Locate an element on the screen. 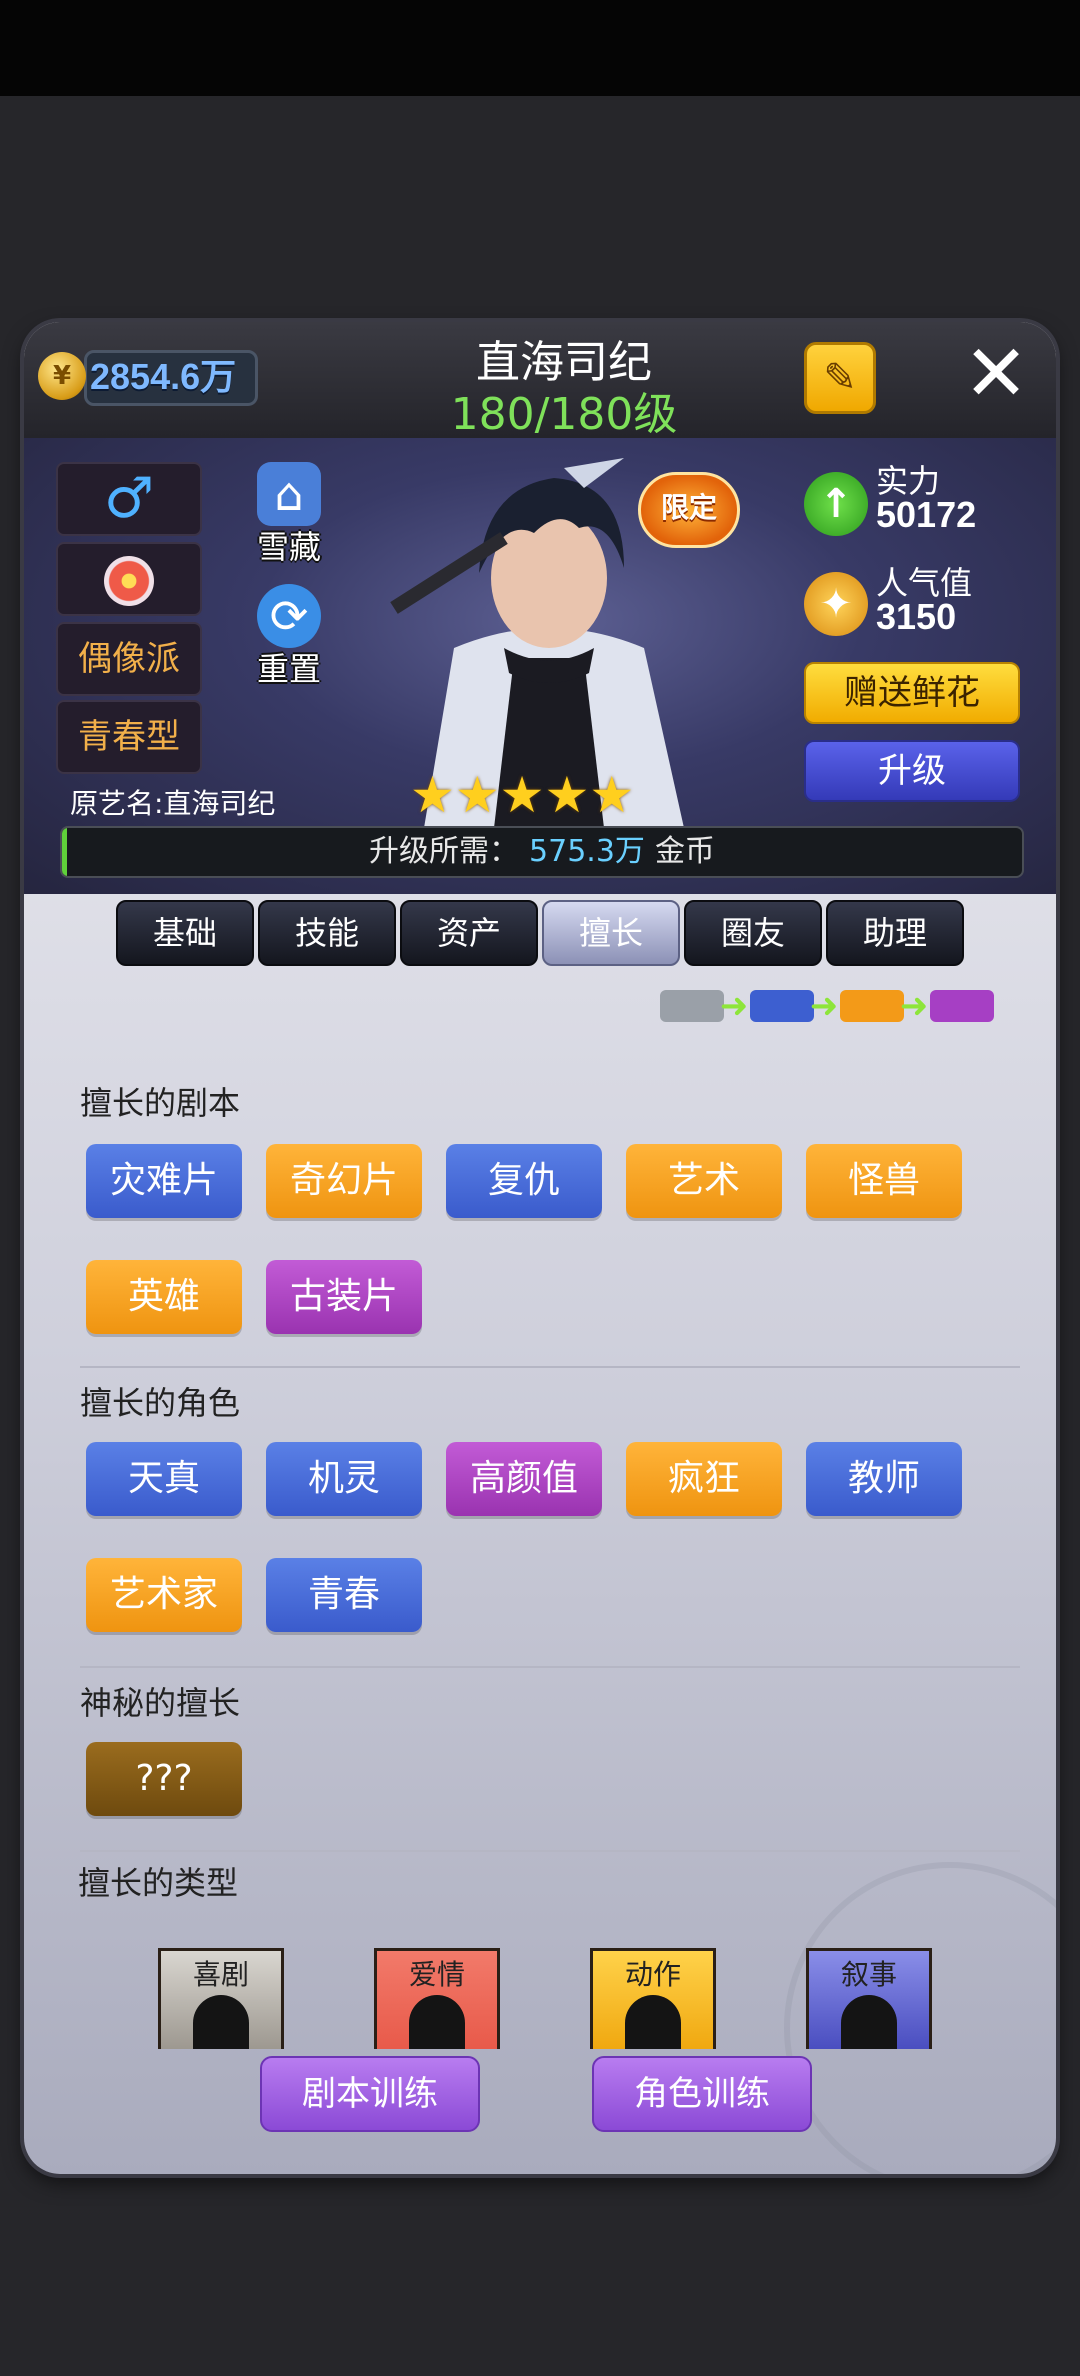  status-bar is located at coordinates (540, 48).